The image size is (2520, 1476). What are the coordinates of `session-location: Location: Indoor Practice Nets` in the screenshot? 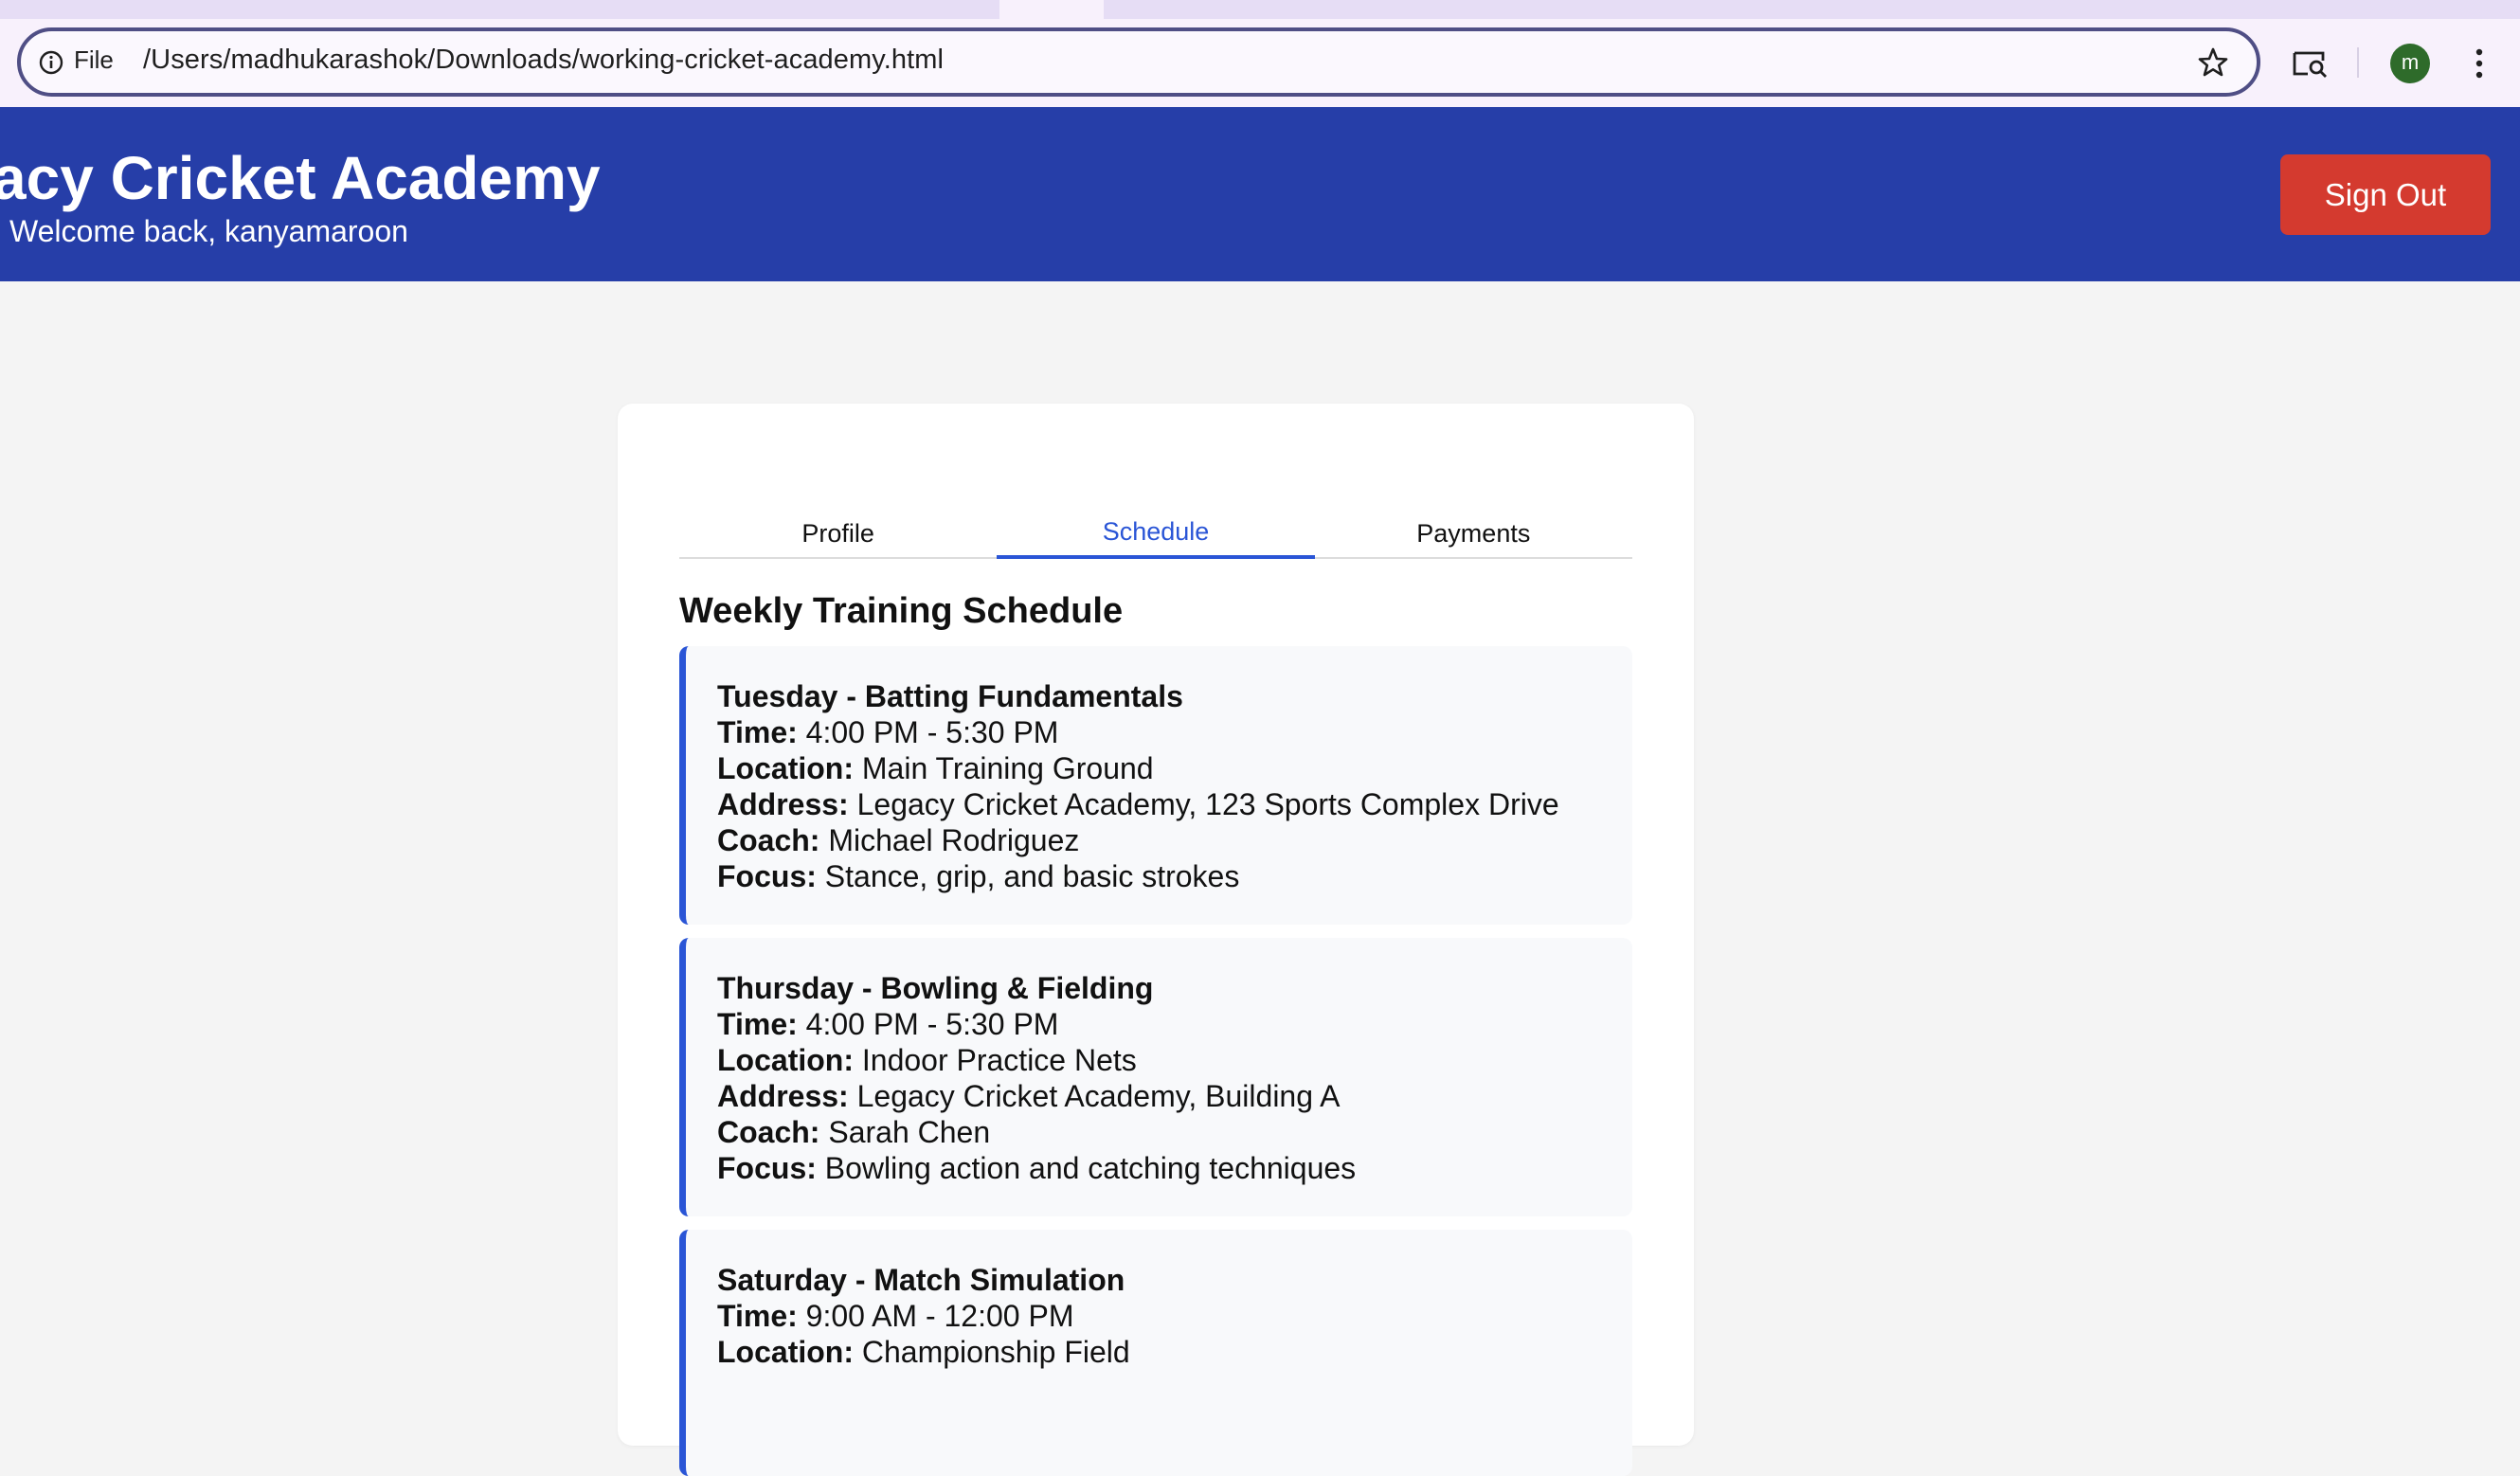 It's located at (1174, 1060).